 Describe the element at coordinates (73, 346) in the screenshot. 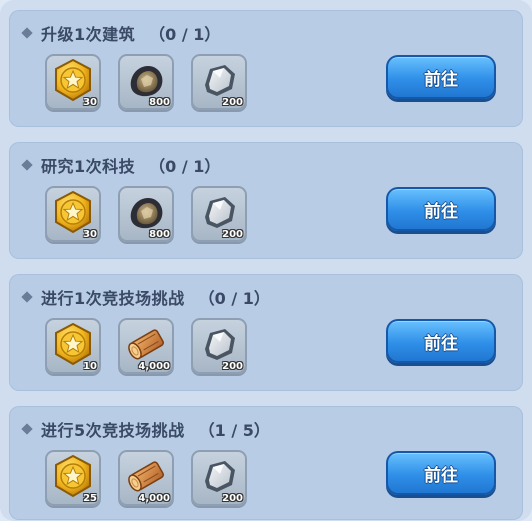

I see `reward-slot: 10` at that location.